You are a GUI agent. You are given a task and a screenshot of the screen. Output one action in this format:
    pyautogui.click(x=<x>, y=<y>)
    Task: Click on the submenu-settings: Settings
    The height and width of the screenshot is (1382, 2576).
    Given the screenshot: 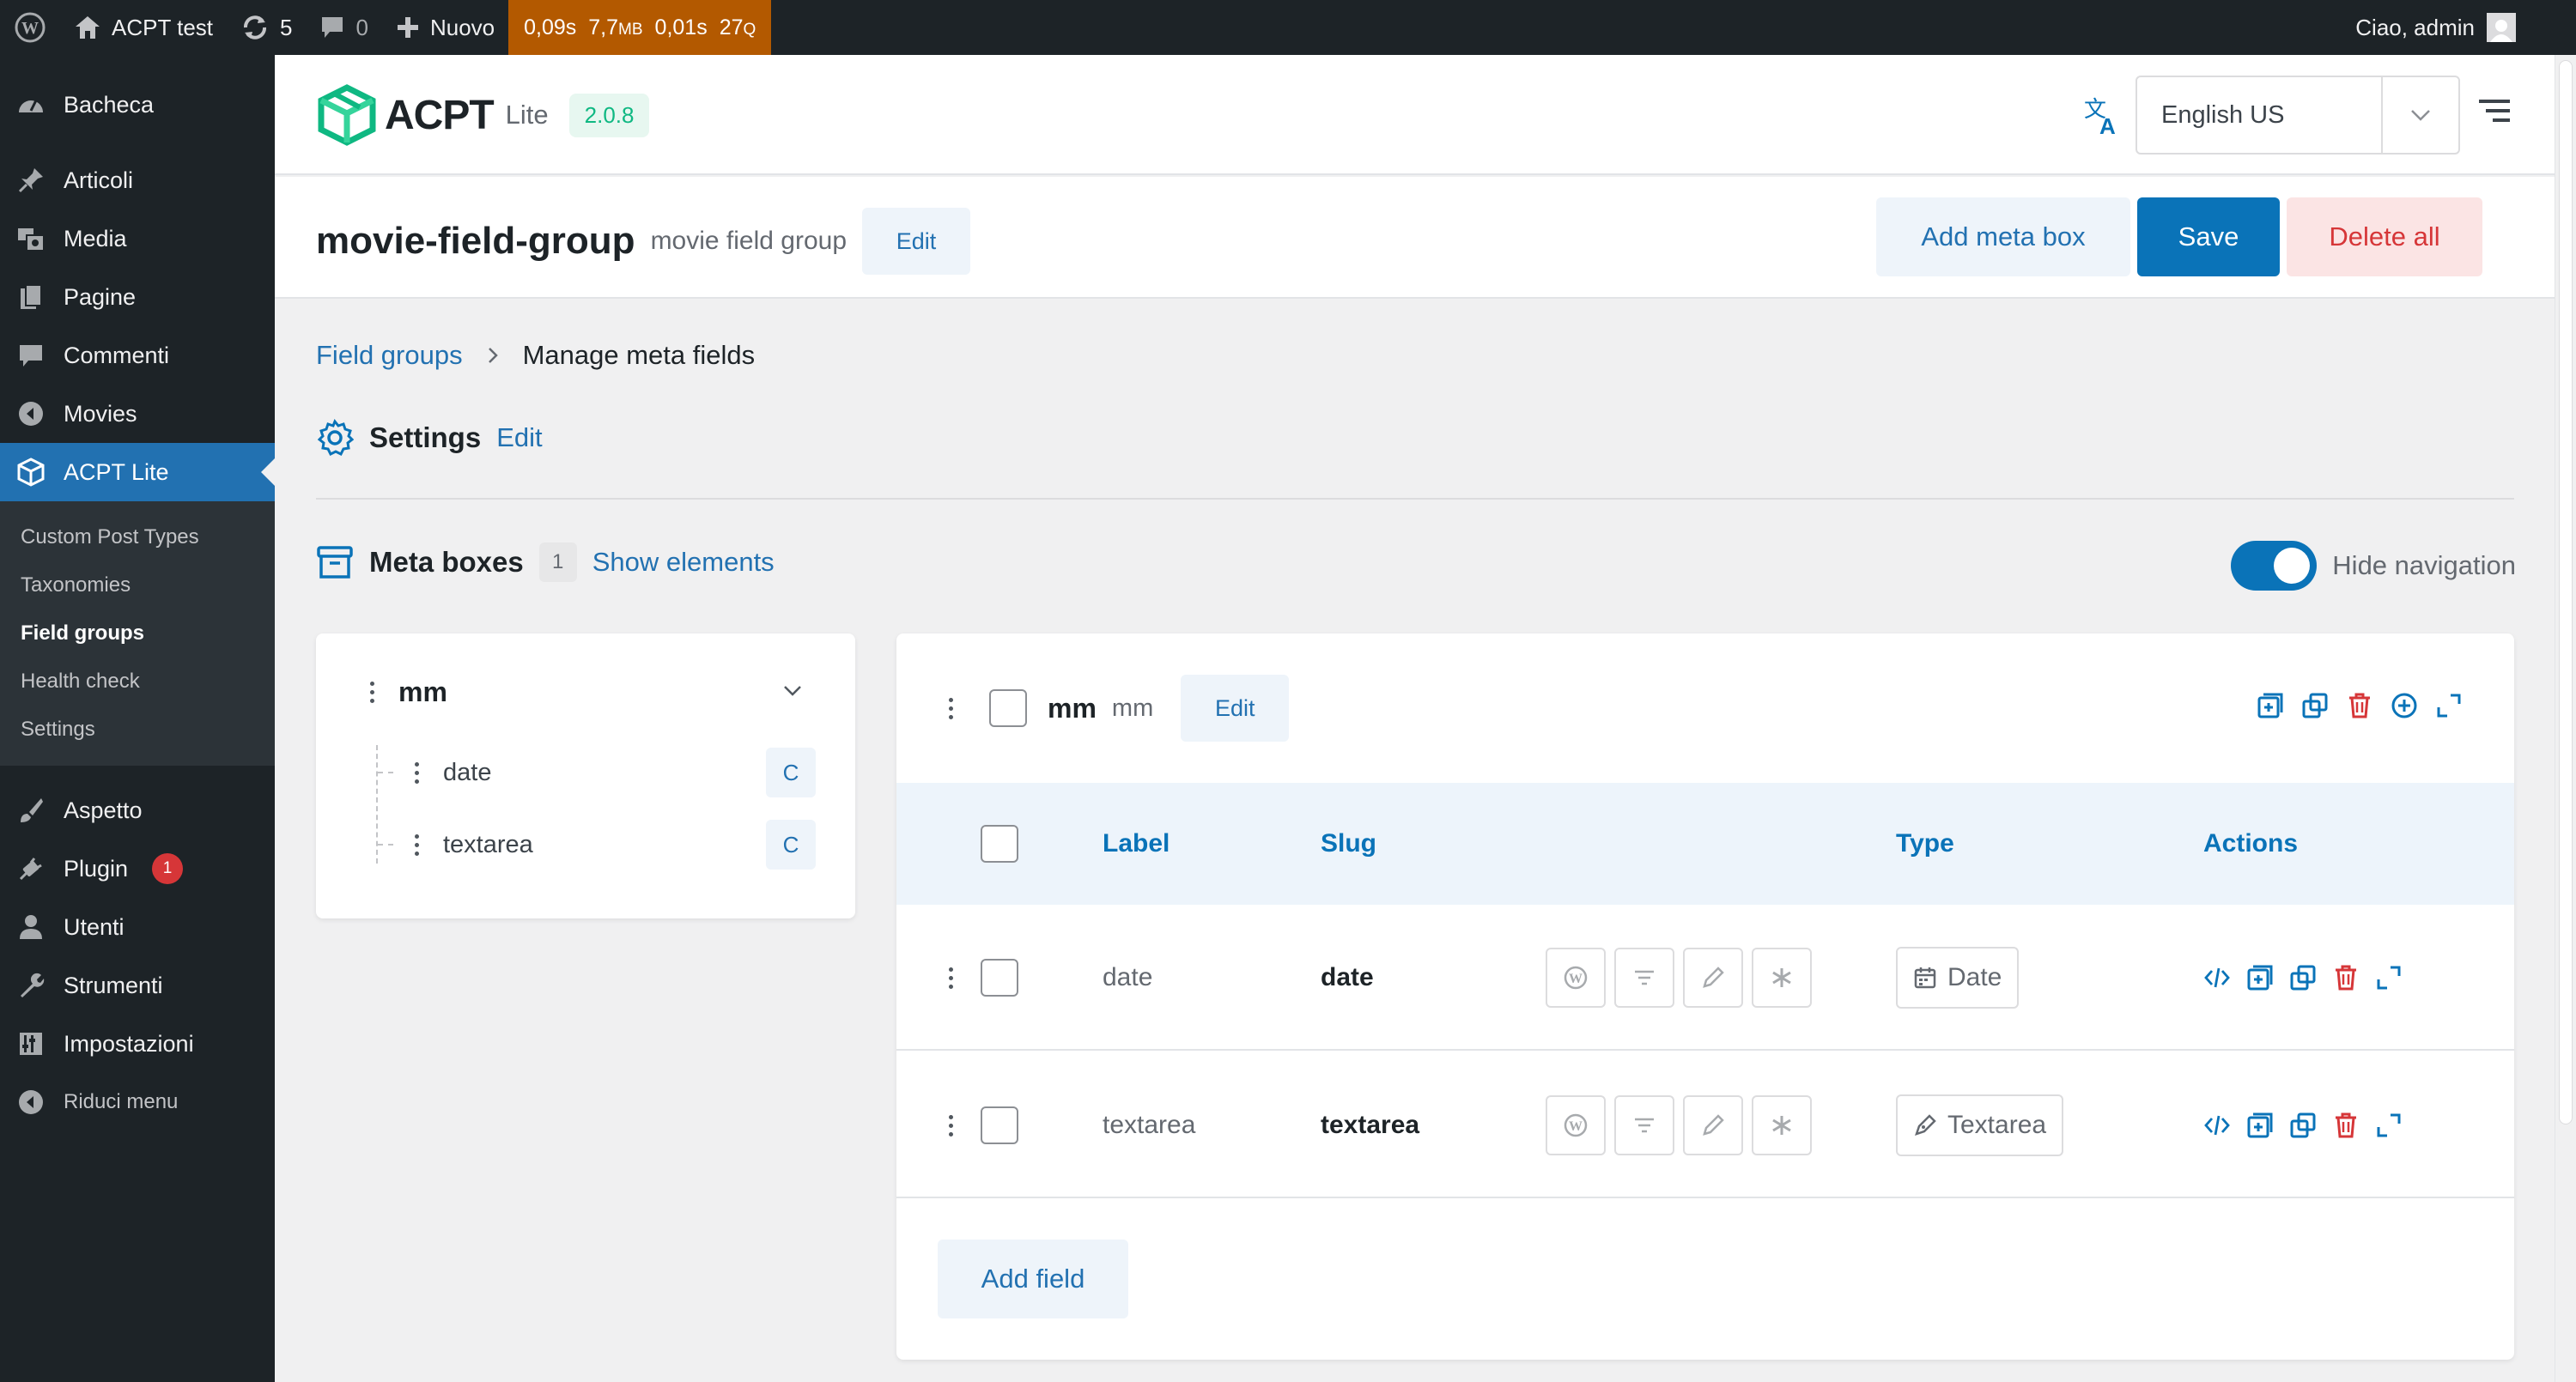 What is the action you would take?
    pyautogui.click(x=137, y=730)
    